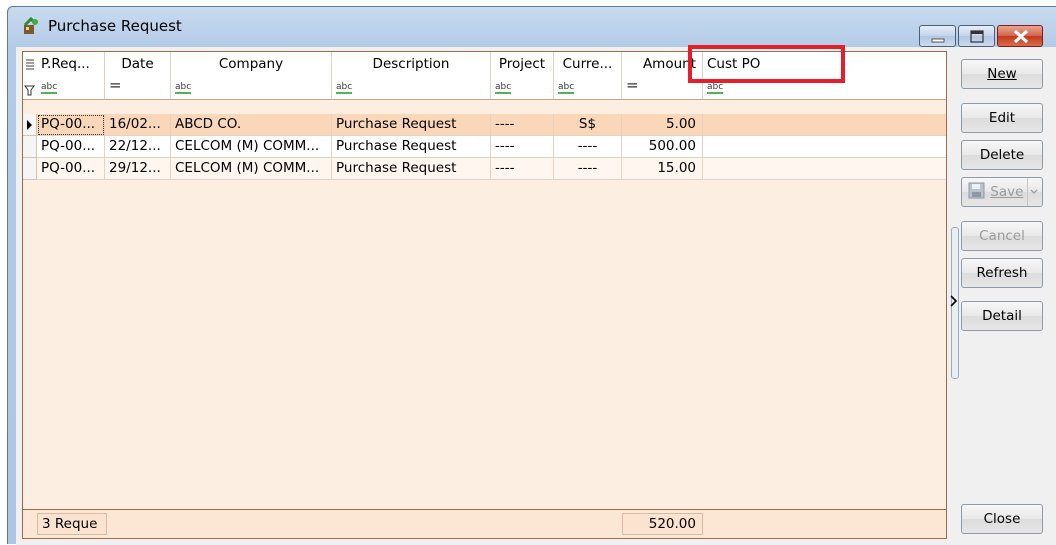 Image resolution: width=1056 pixels, height=545 pixels. I want to click on cancel-button-label: Cancel, so click(1002, 236).